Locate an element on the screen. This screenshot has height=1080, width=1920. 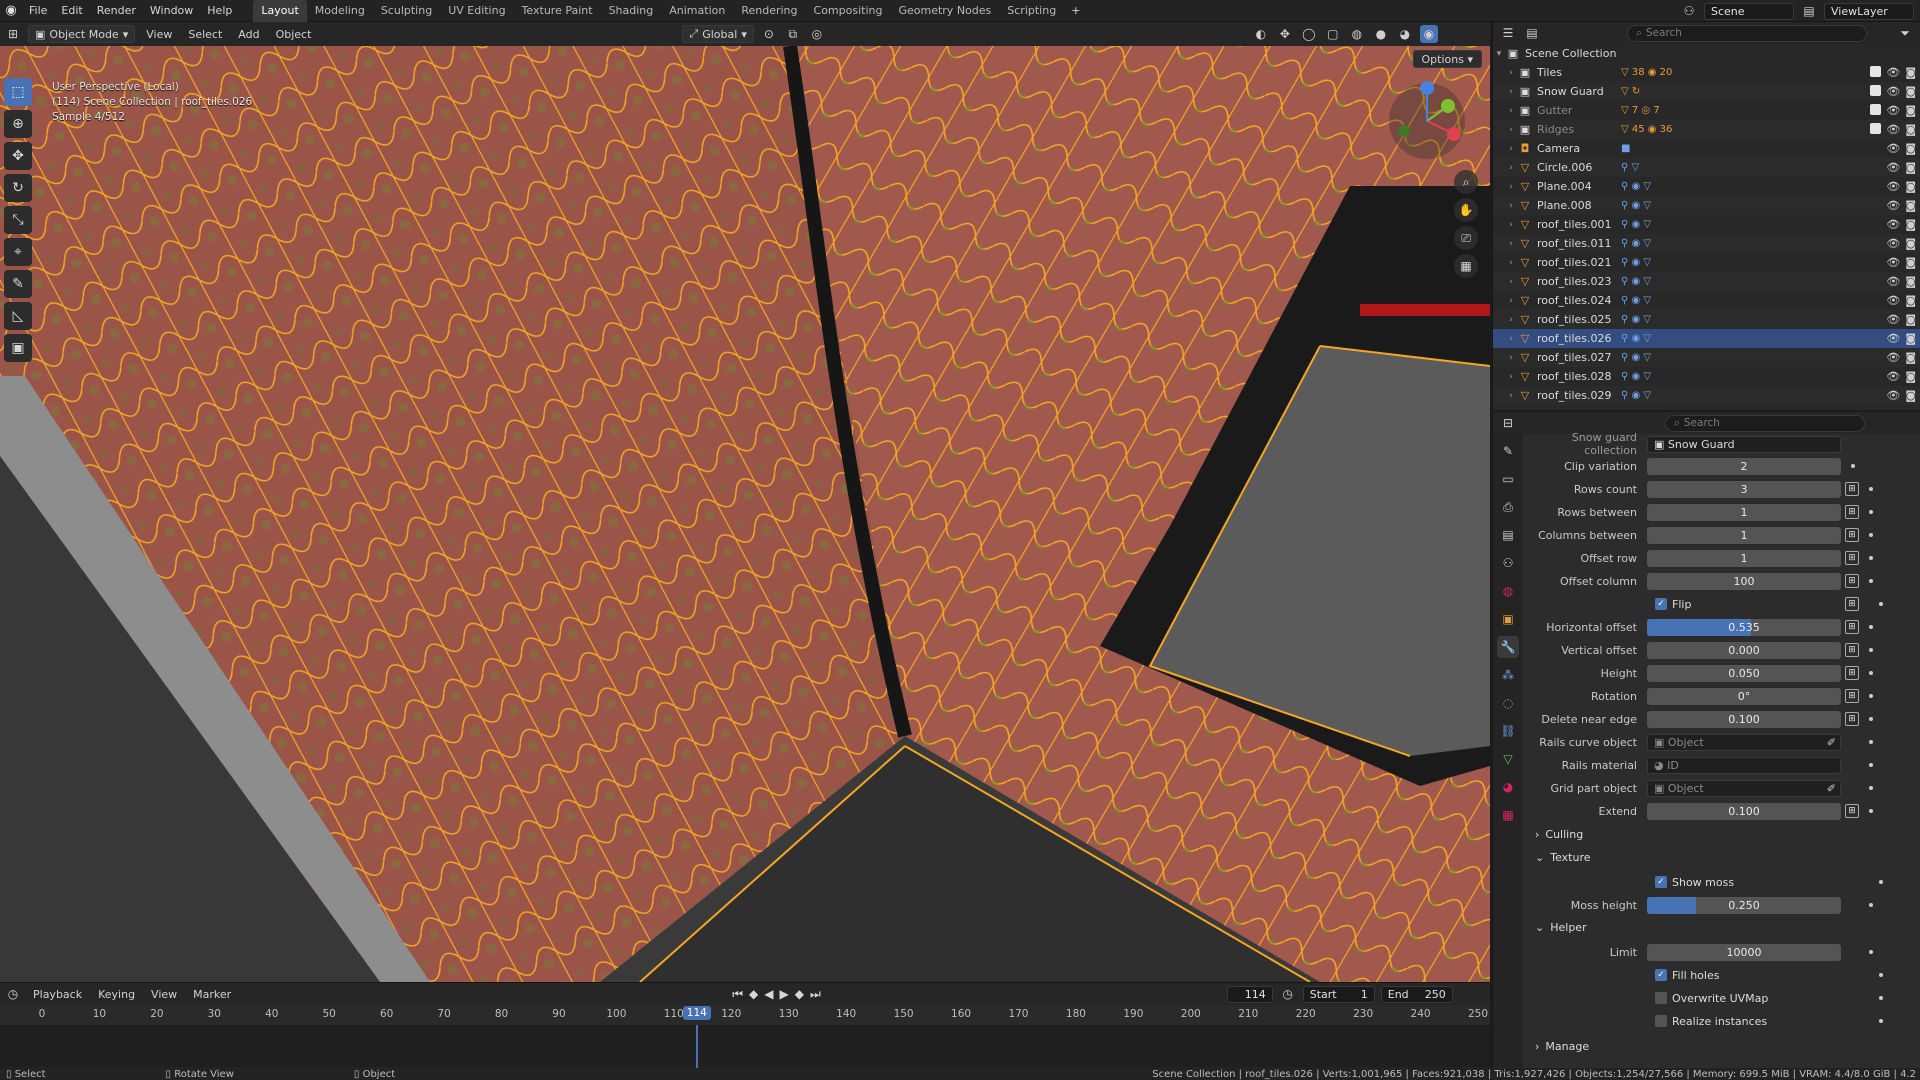
outliner-row: › ▣ Ridges ▽ 45 ◉ 36 👁 ◙ is located at coordinates (1706, 129).